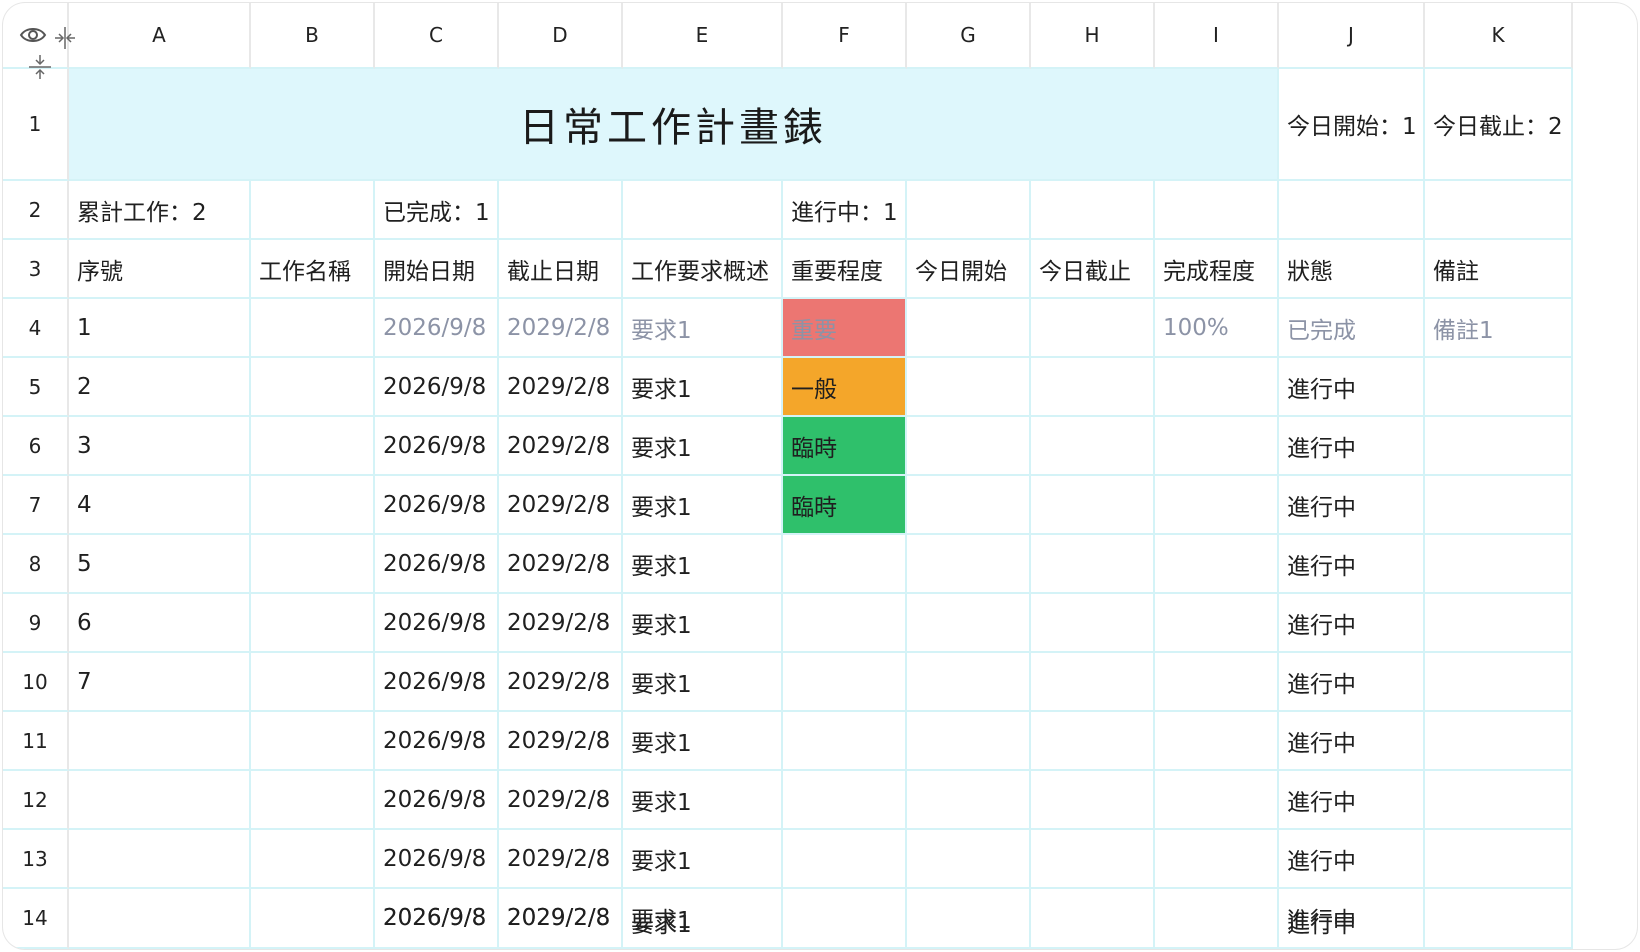  Describe the element at coordinates (845, 36) in the screenshot. I see `column-header-f: F` at that location.